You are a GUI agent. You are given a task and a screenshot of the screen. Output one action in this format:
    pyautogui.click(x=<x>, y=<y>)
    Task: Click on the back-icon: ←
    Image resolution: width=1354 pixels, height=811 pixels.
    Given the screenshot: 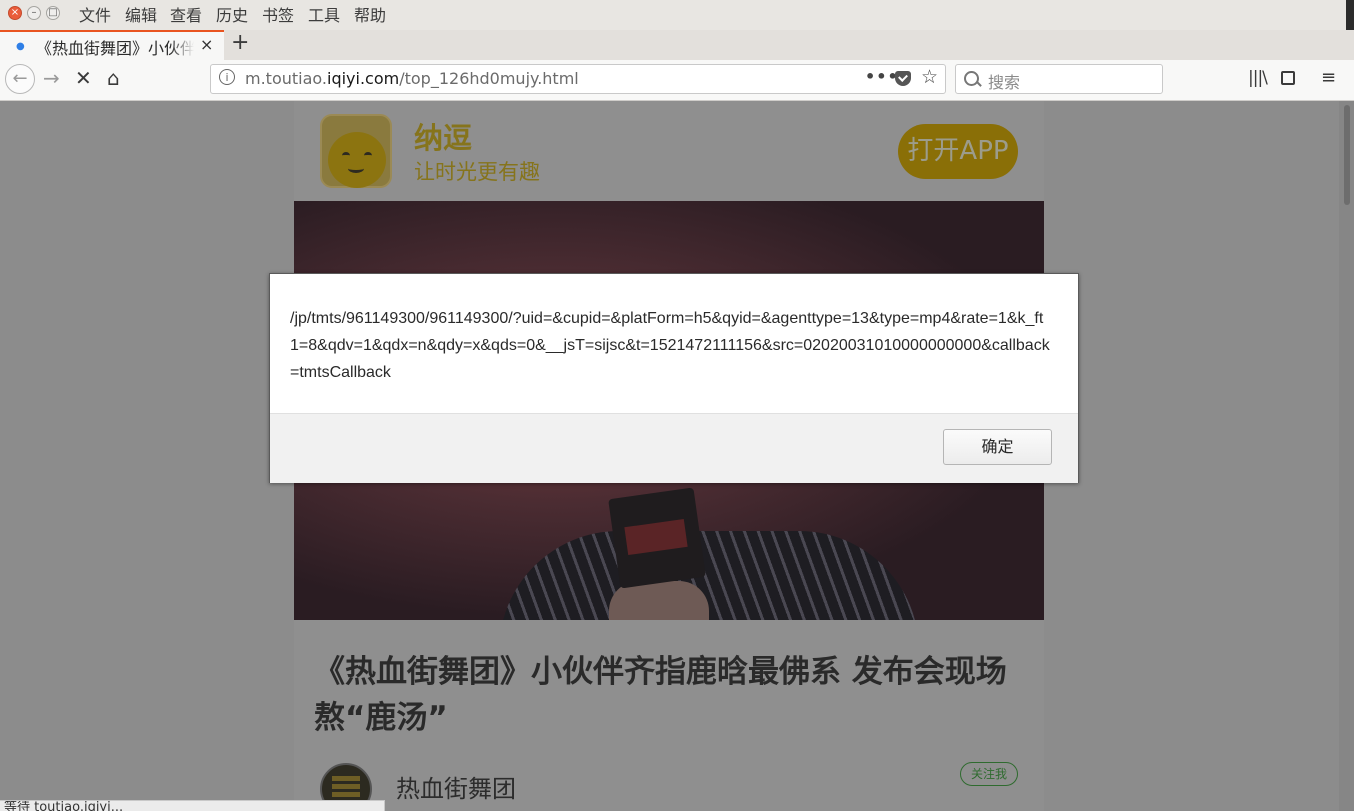 What is the action you would take?
    pyautogui.click(x=20, y=78)
    